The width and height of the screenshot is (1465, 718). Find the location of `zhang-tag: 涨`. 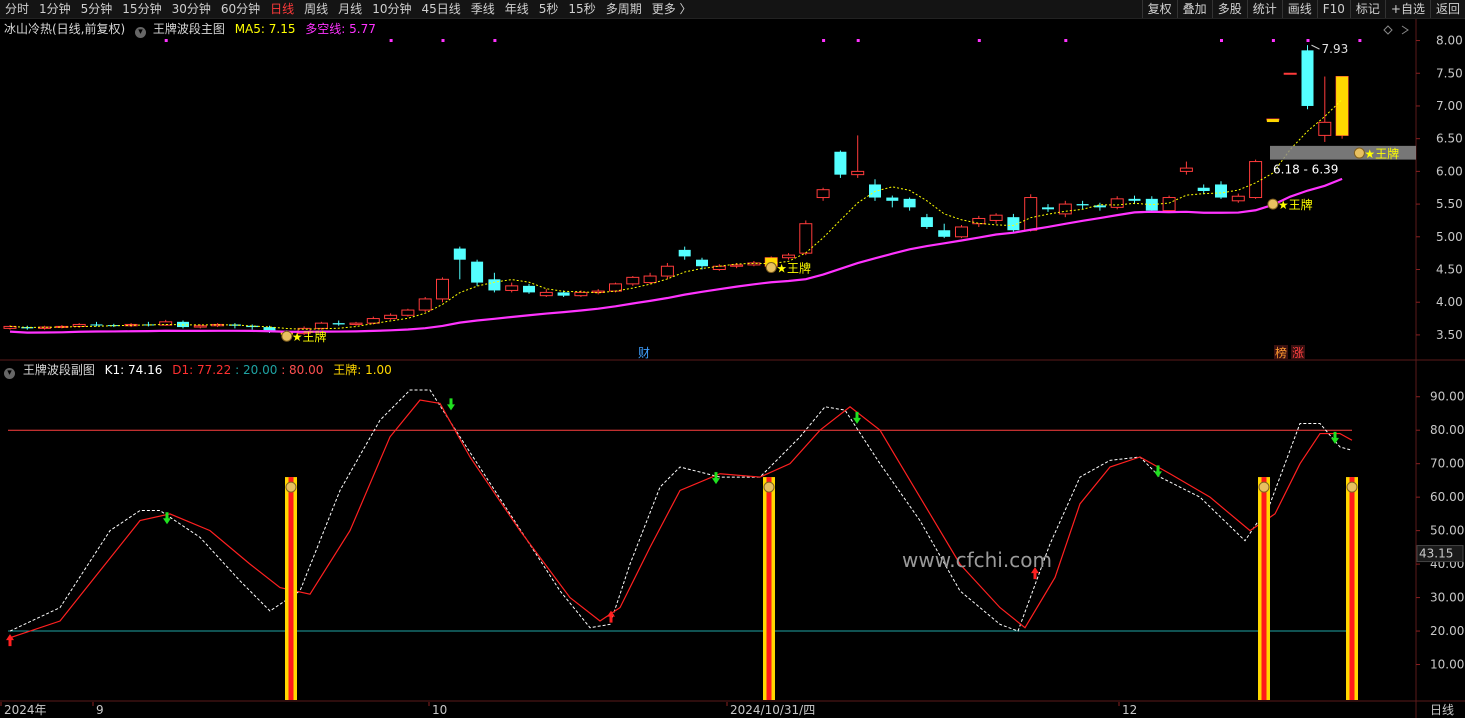

zhang-tag: 涨 is located at coordinates (1298, 352).